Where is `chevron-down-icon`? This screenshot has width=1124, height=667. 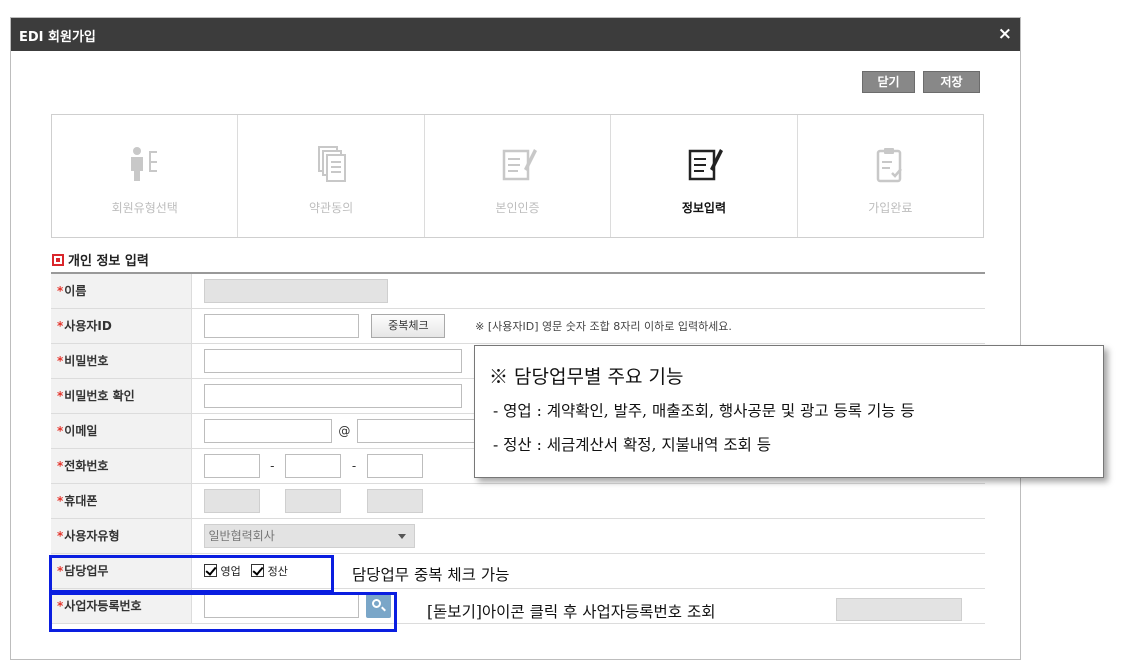 chevron-down-icon is located at coordinates (401, 536).